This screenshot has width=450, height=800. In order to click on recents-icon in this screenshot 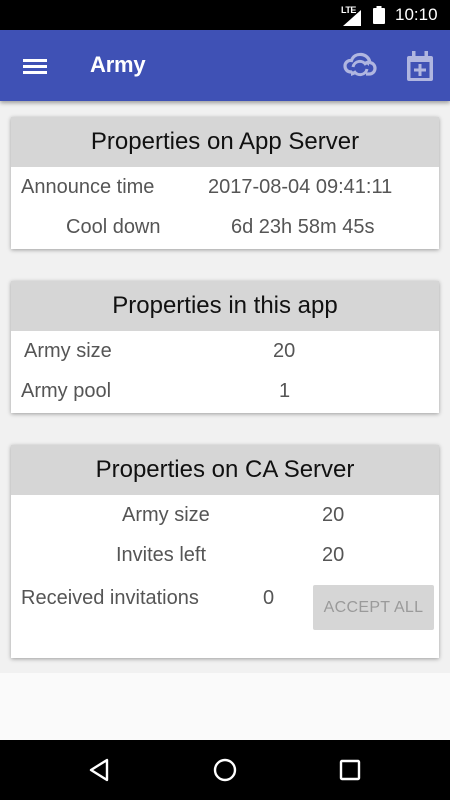, I will do `click(350, 770)`.